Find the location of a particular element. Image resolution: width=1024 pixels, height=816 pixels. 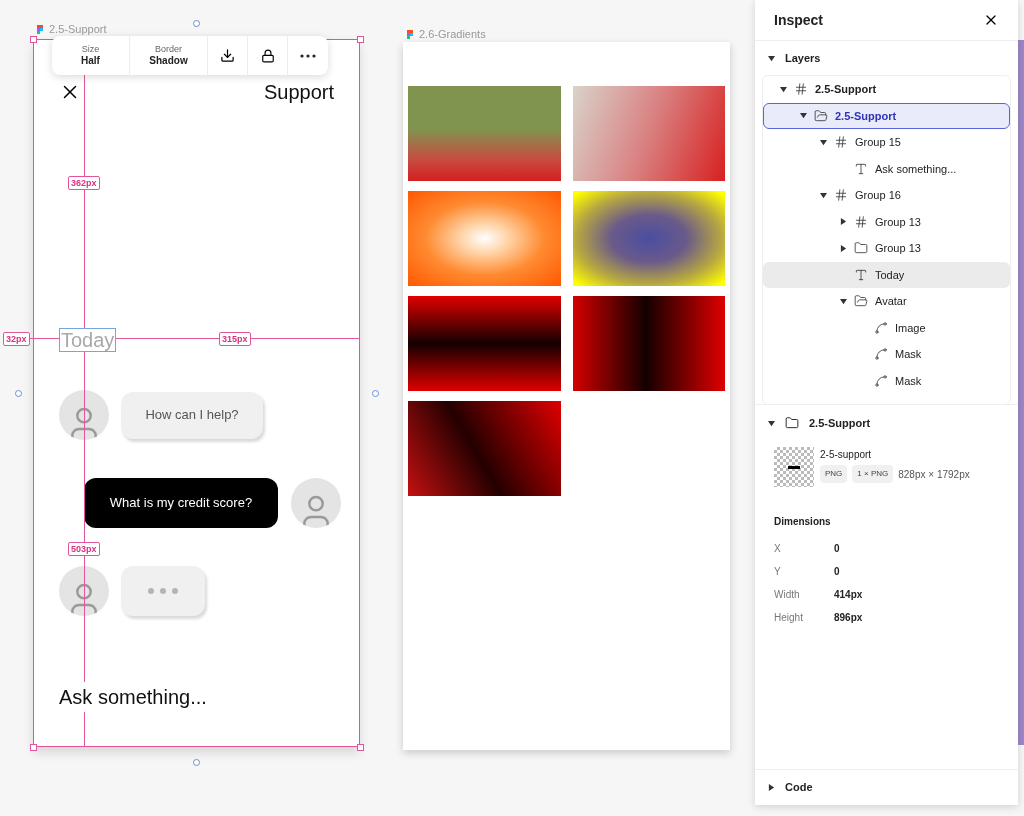

message-bubble: How can I help? is located at coordinates (192, 415).